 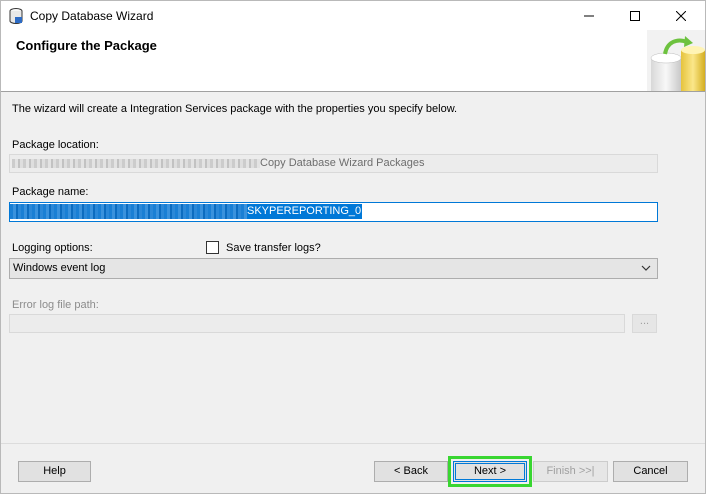 I want to click on help-button: Help, so click(x=54, y=471).